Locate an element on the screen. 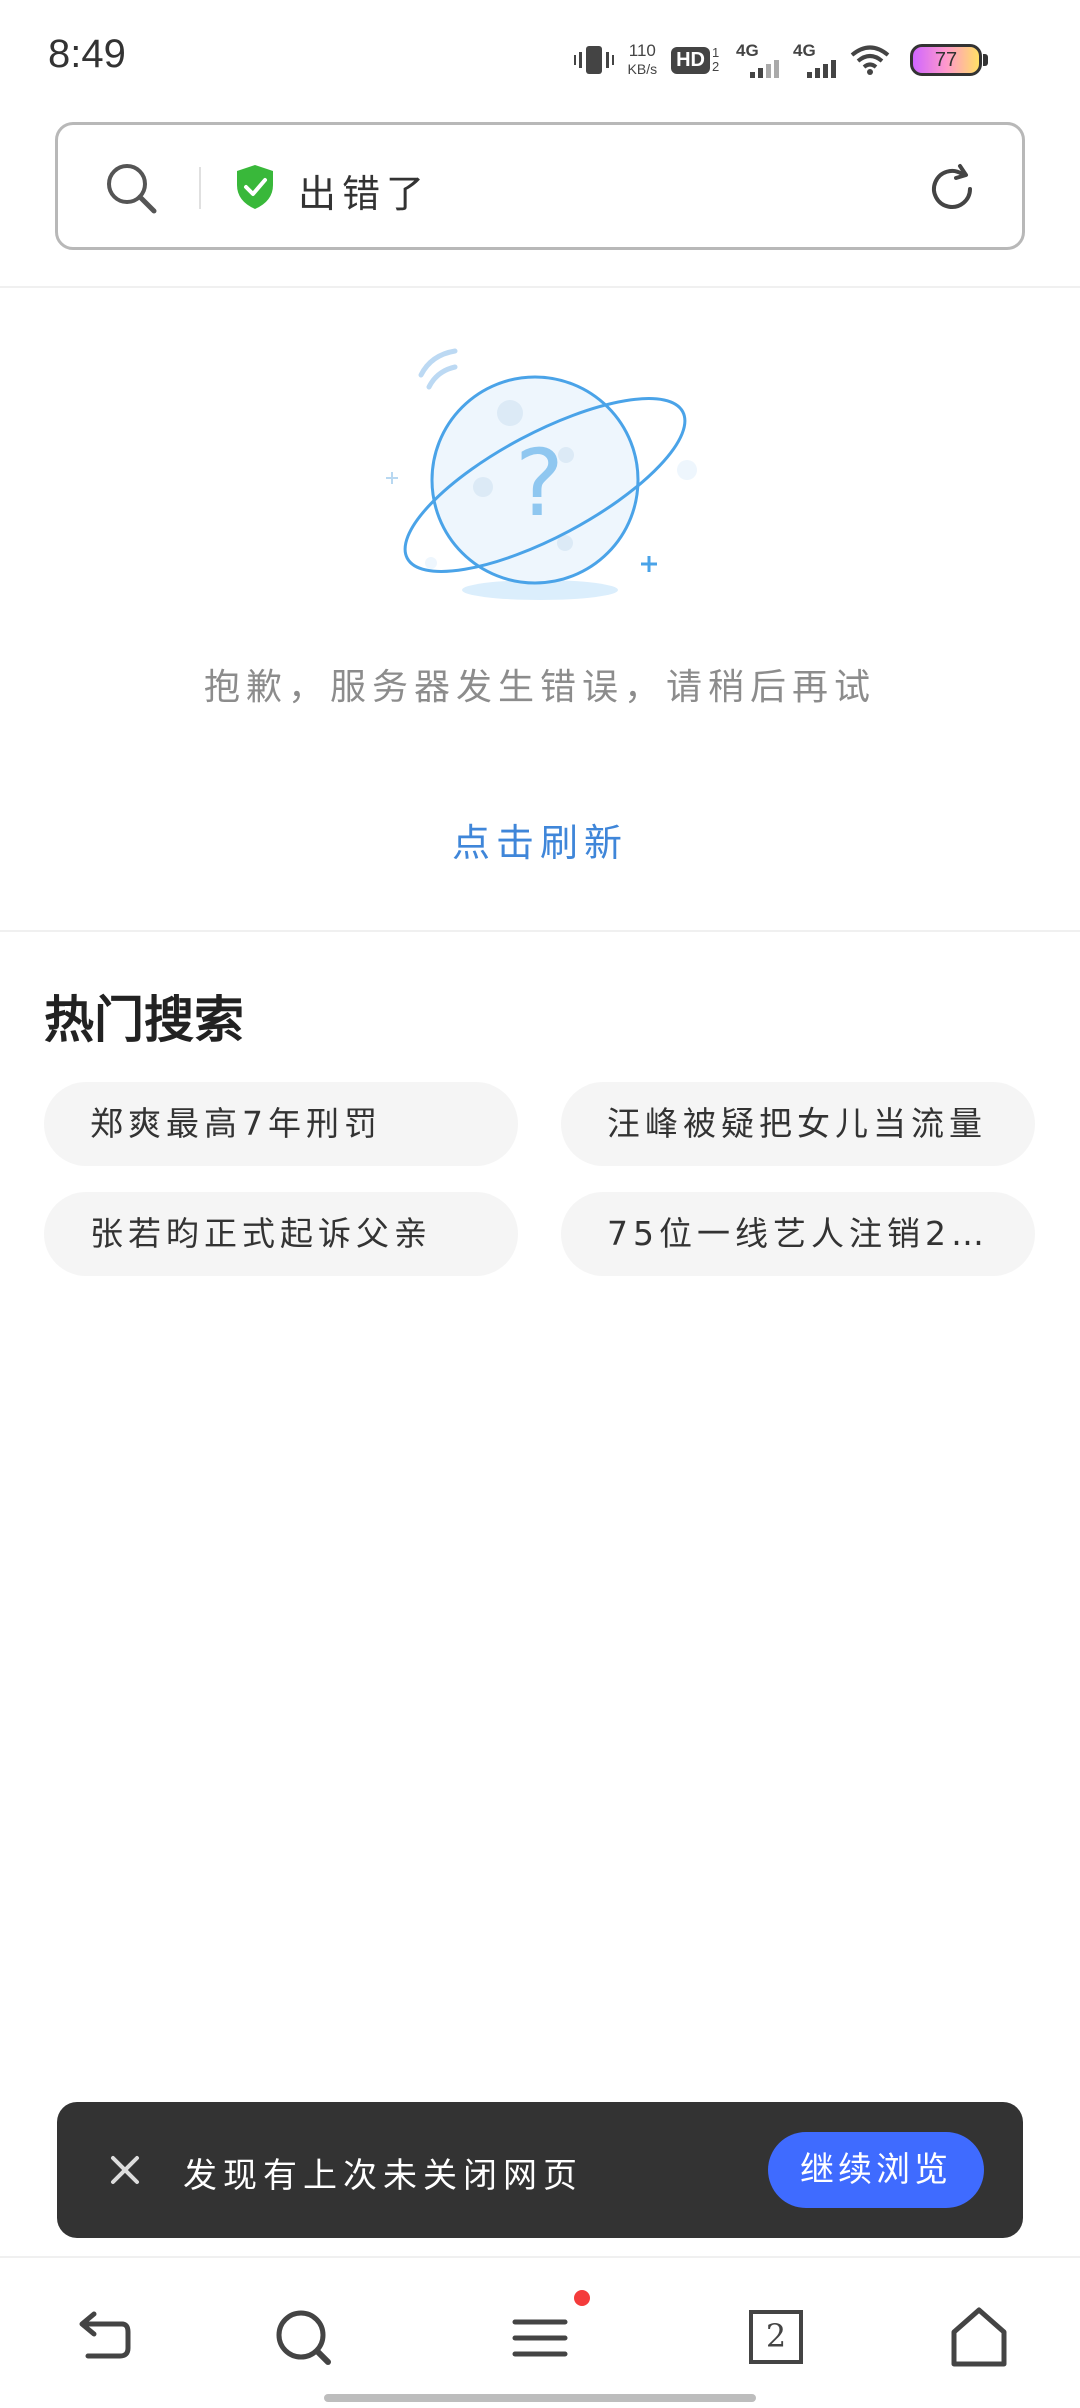  wifi-icon is located at coordinates (870, 60).